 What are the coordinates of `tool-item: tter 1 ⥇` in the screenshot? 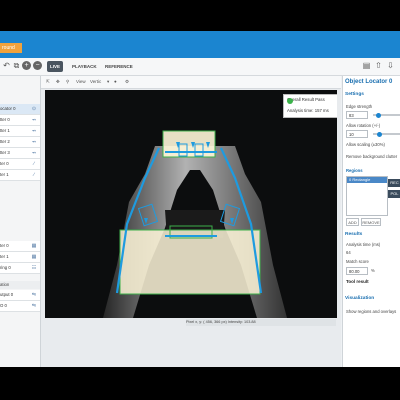 It's located at (20, 131).